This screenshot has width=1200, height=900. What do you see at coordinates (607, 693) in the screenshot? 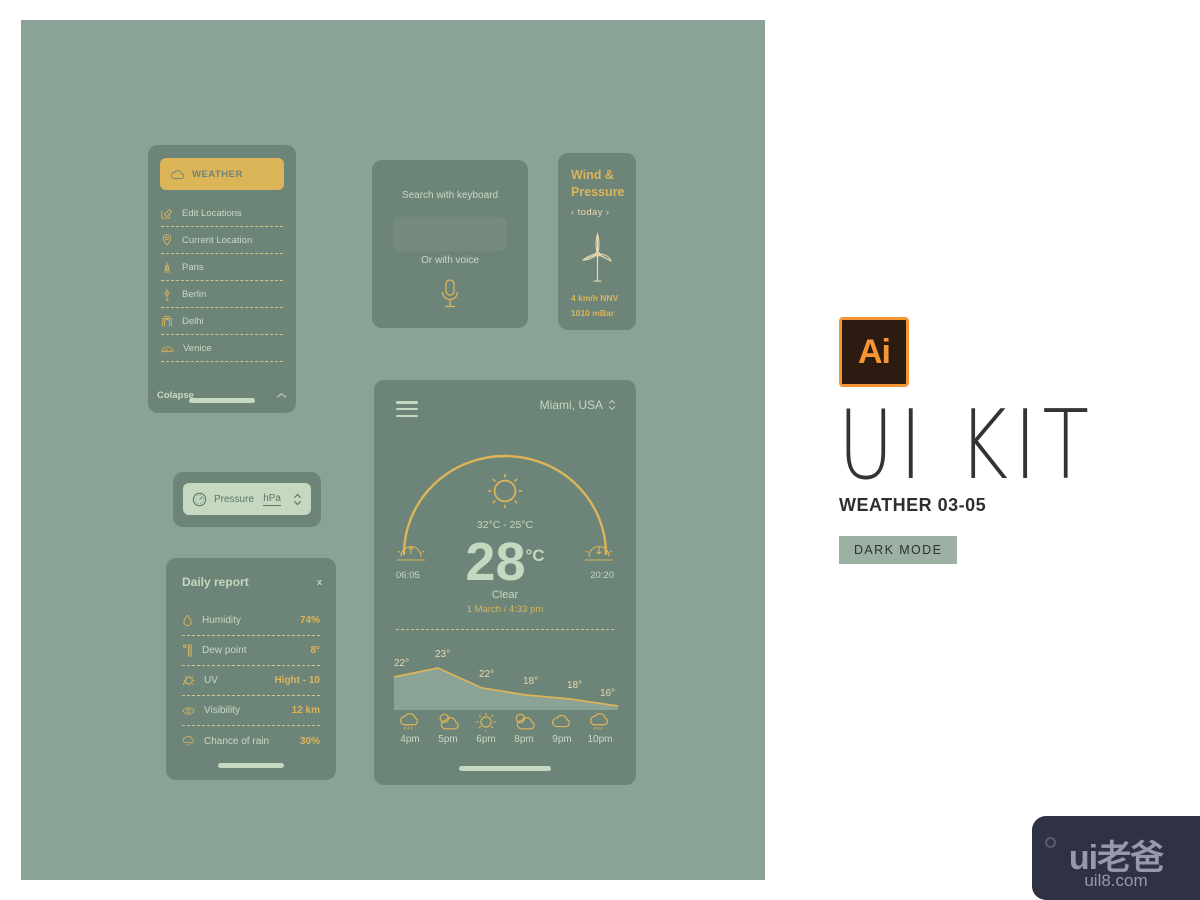
I see `chart-label: 16°` at bounding box center [607, 693].